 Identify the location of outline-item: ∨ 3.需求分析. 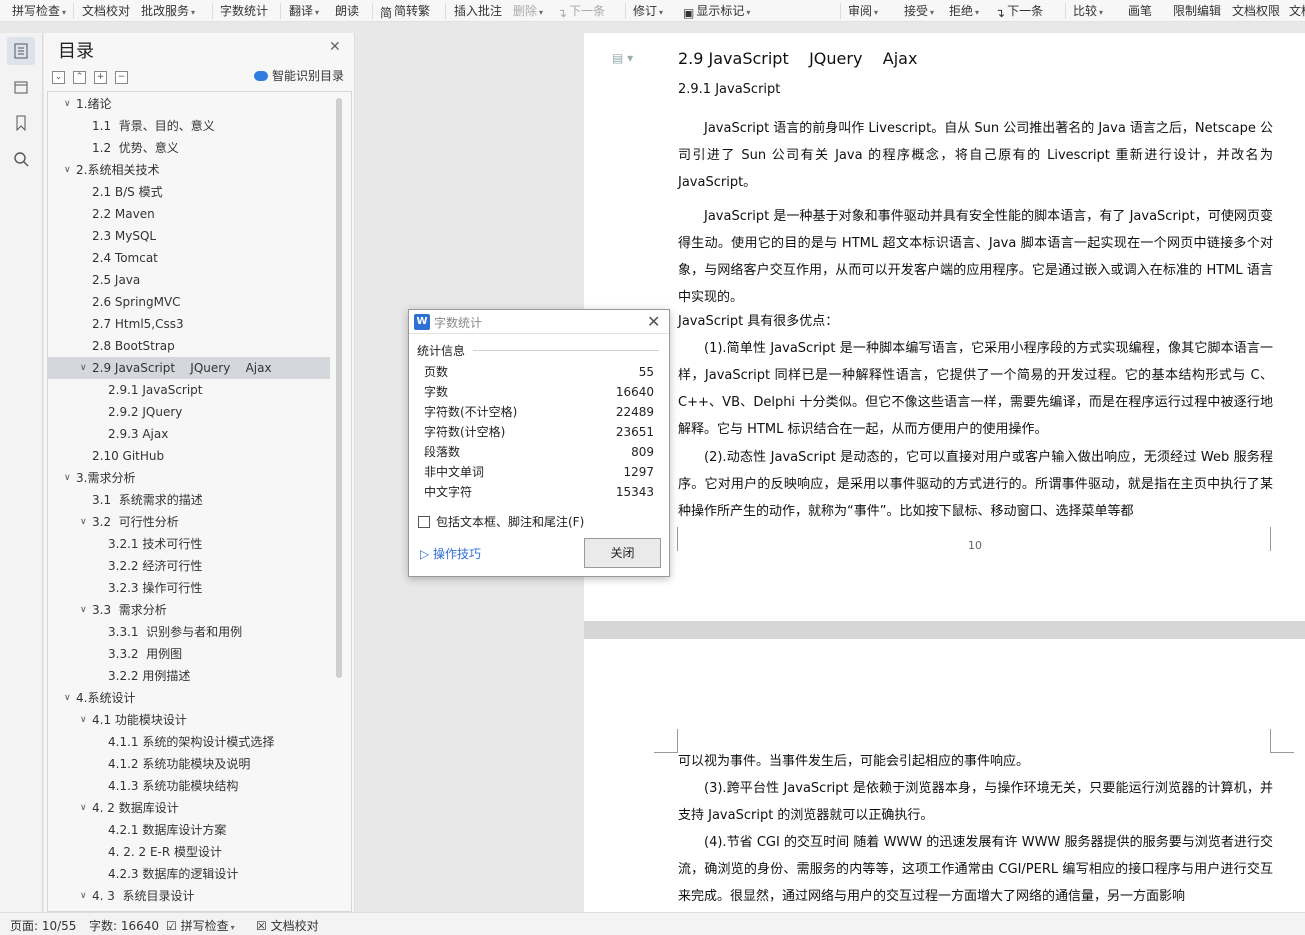
(189, 478).